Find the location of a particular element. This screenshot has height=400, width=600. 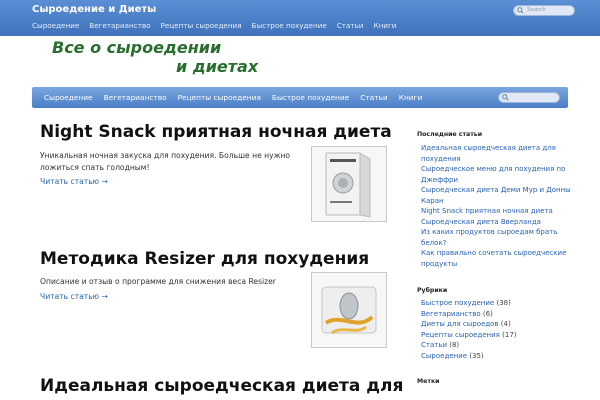

rubric-count: (4) is located at coordinates (505, 324).